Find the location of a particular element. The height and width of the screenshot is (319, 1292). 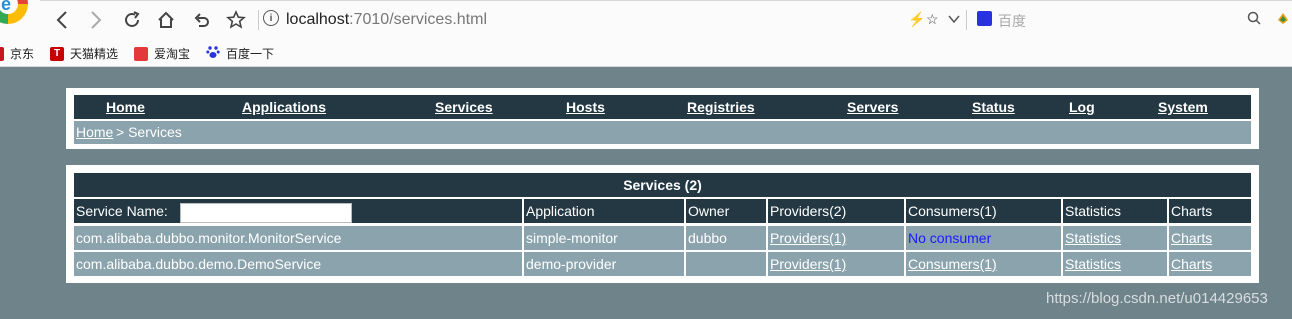

service-name-header: Service Name: is located at coordinates (298, 211).